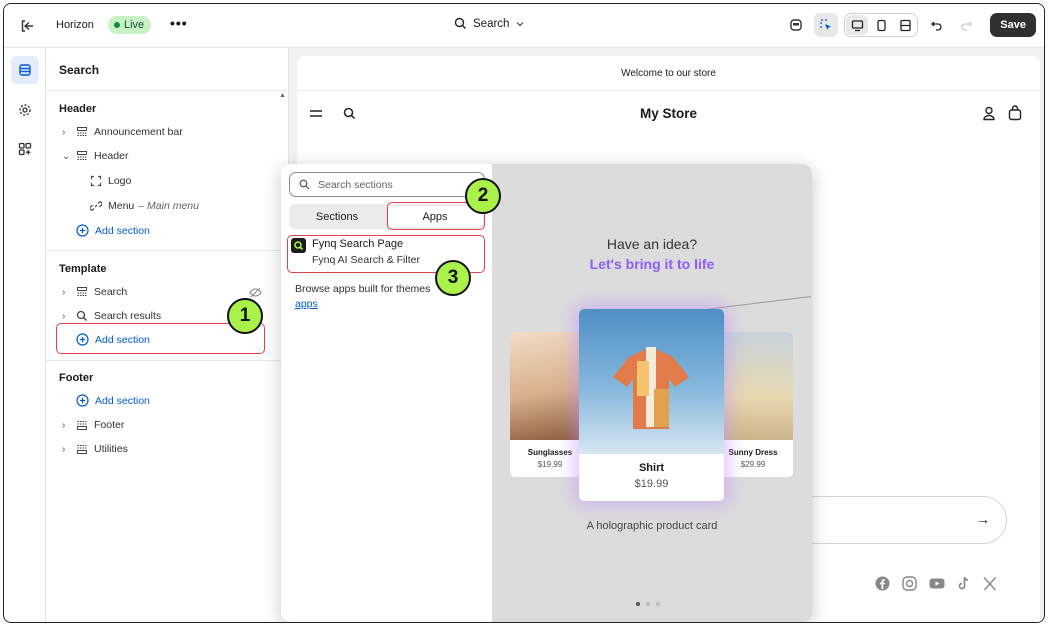  Describe the element at coordinates (453, 278) in the screenshot. I see `step-badge-3: 3` at that location.